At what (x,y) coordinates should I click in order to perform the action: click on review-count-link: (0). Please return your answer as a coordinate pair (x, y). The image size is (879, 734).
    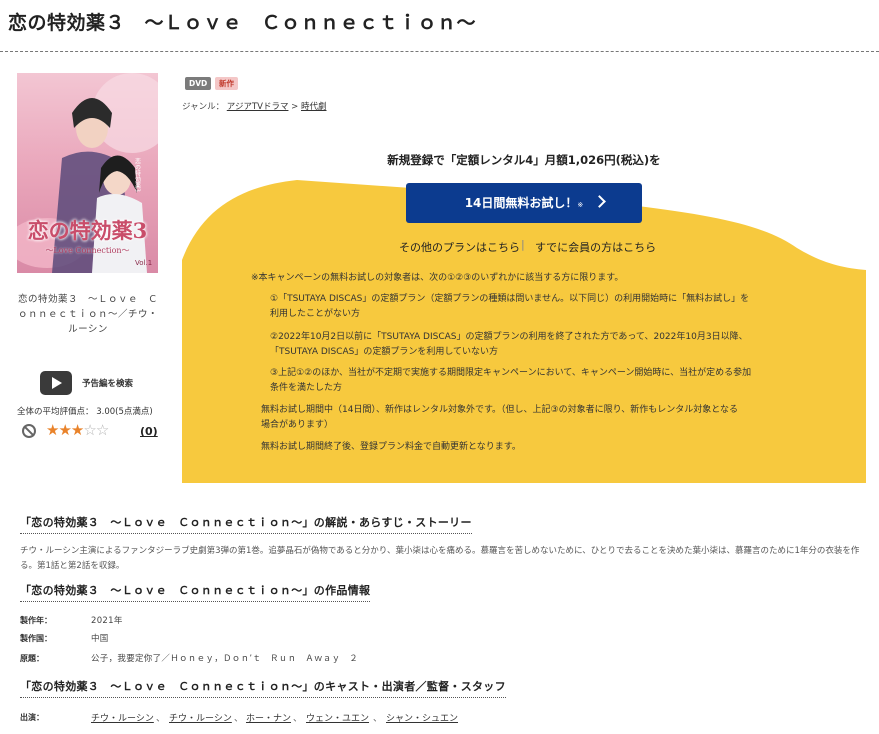
    Looking at the image, I should click on (149, 431).